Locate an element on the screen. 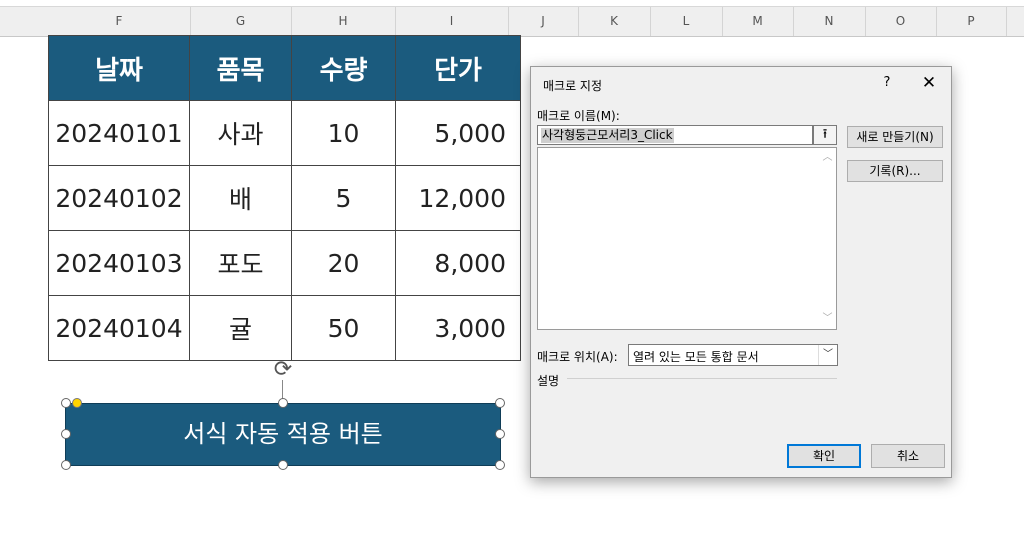 Image resolution: width=1024 pixels, height=543 pixels. table-header-row: 날짜 품목 수량 단가 is located at coordinates (284, 68).